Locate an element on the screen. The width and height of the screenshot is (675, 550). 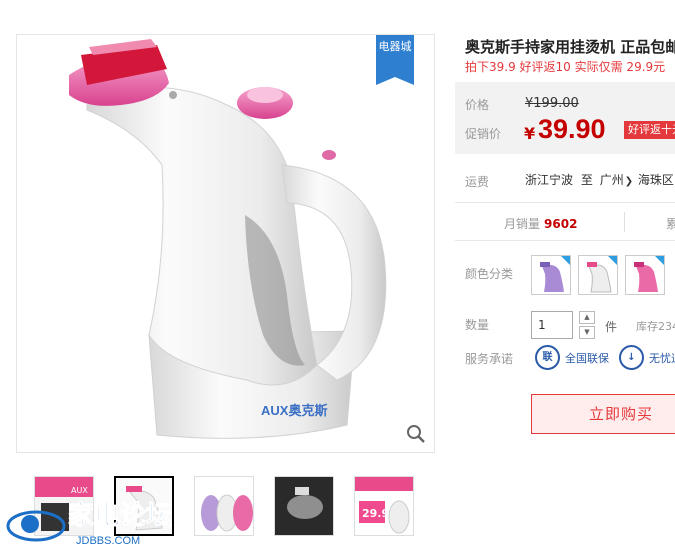
chevron-down-icon: ❯ is located at coordinates (629, 181).